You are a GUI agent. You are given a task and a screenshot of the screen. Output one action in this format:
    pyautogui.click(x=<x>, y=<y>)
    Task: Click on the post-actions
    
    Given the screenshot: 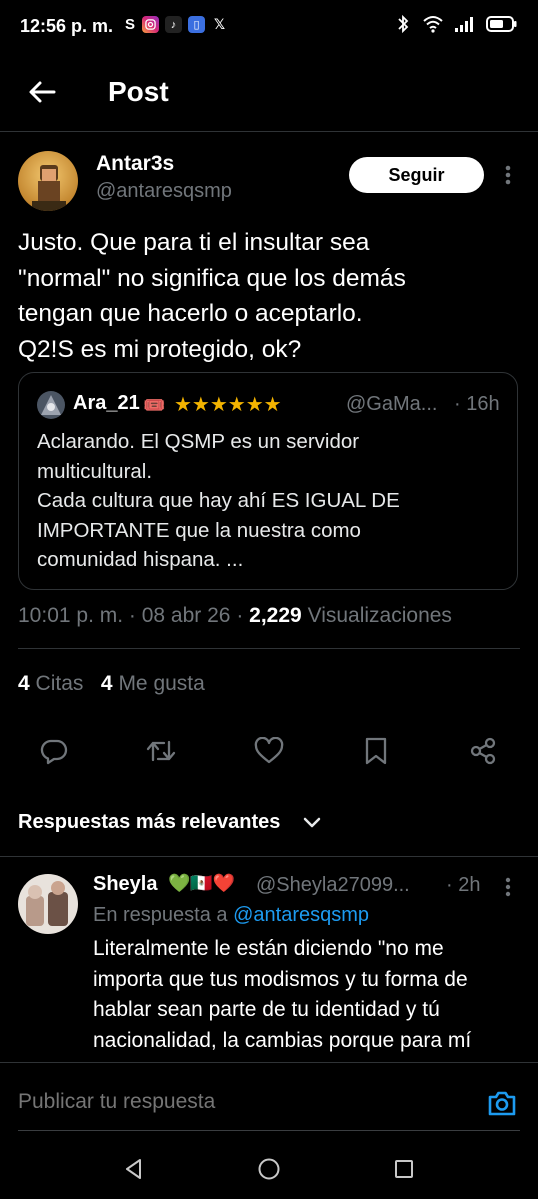 What is the action you would take?
    pyautogui.click(x=269, y=751)
    